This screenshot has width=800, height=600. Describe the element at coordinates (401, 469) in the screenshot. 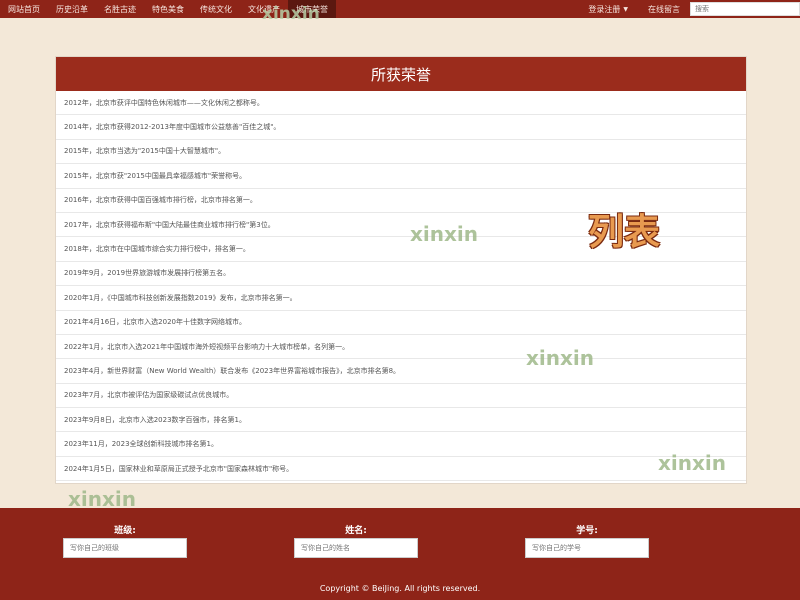

I see `list-item: 2024年1月5日，国家林业和草原局正式授予北京市"国家森林城市"称号。` at that location.